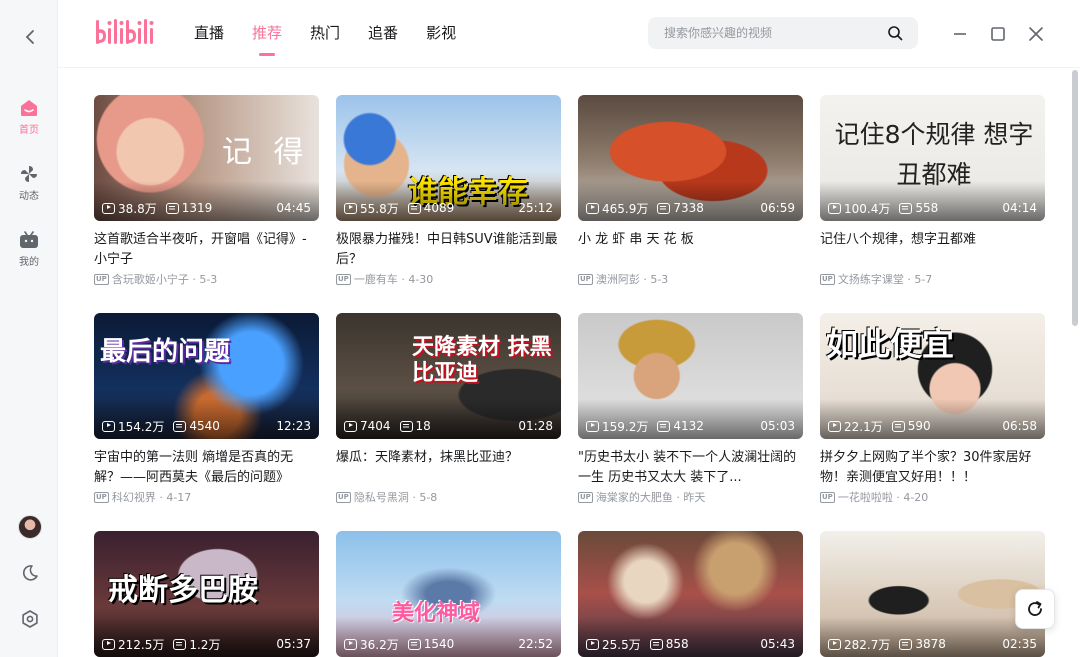  Describe the element at coordinates (206, 376) in the screenshot. I see `video-thumbnail: 最后的问题 154.2万 4540 12:23` at that location.